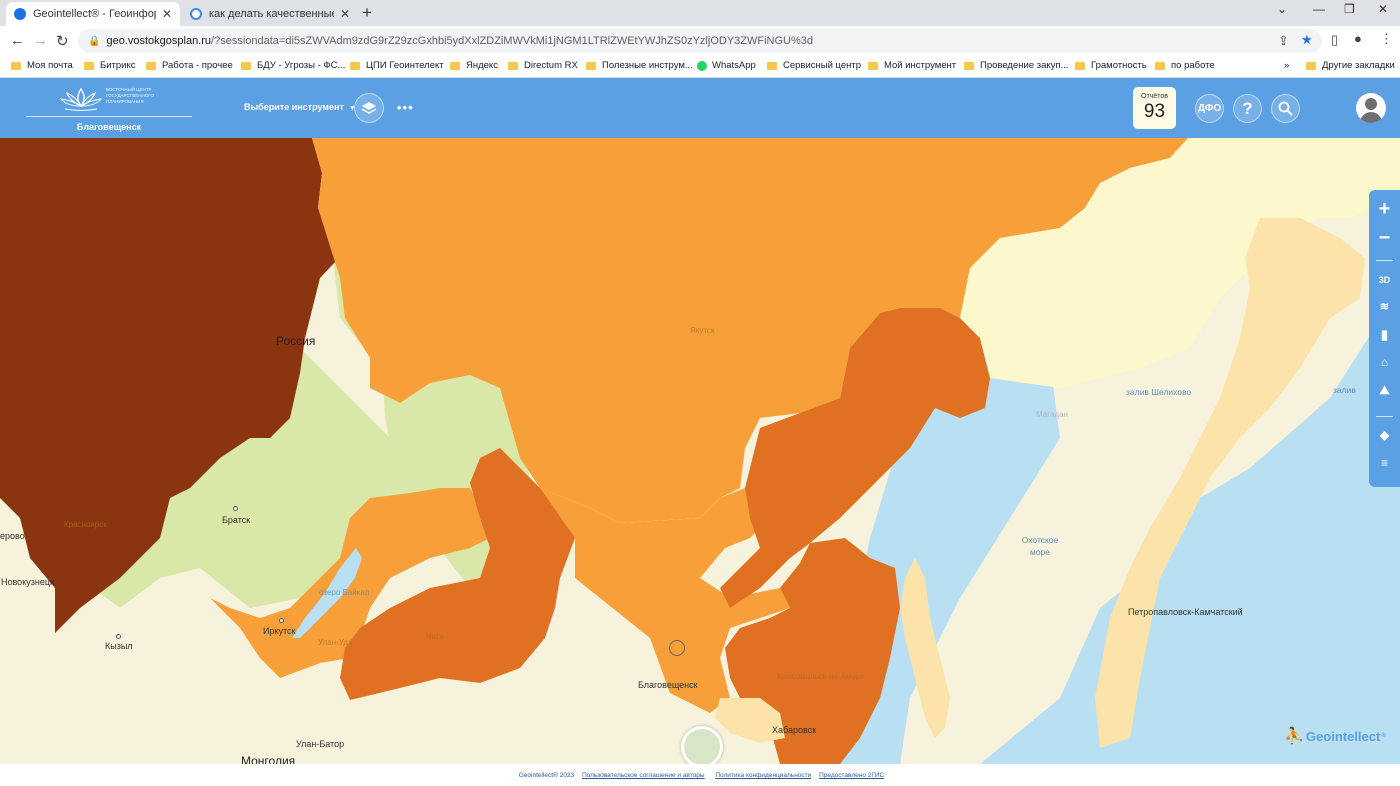  Describe the element at coordinates (1371, 104) in the screenshot. I see `avatar-head` at that location.